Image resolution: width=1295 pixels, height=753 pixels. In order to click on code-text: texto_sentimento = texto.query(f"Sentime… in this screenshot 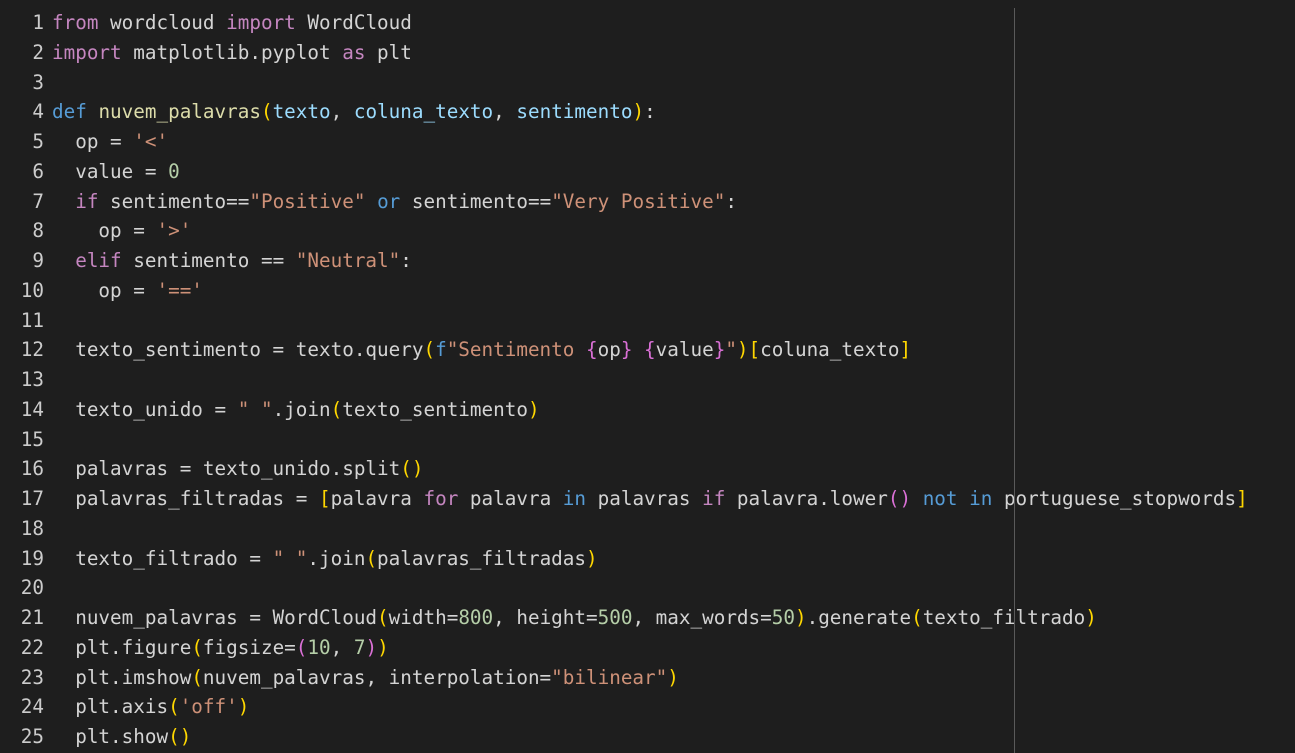, I will do `click(481, 350)`.